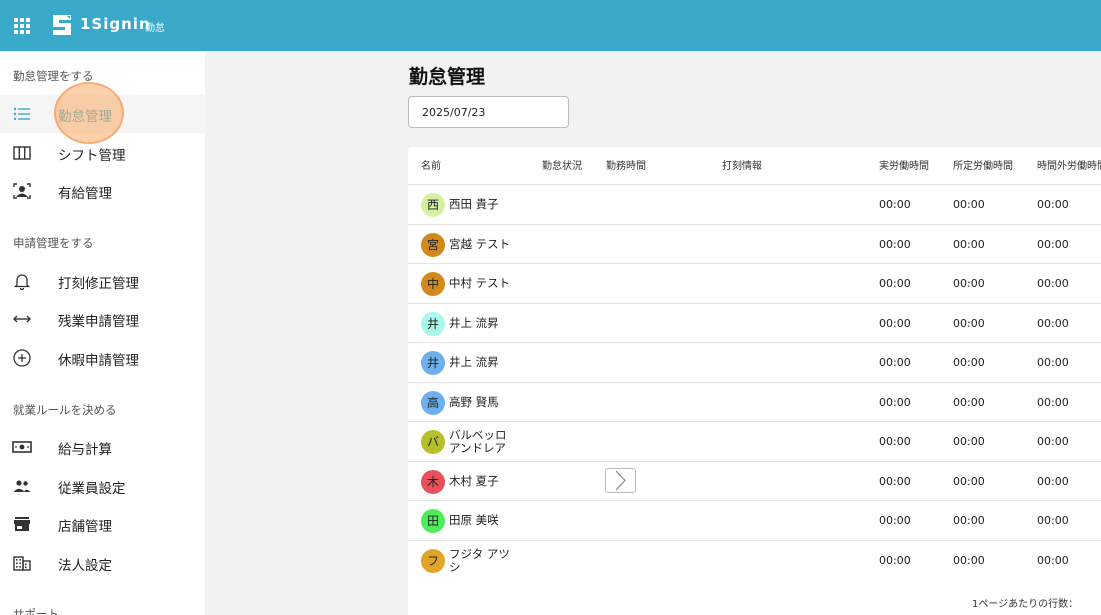 This screenshot has width=1101, height=615. What do you see at coordinates (1069, 166) in the screenshot?
I see `column-header-overtime-hours: 時間外労働時間` at bounding box center [1069, 166].